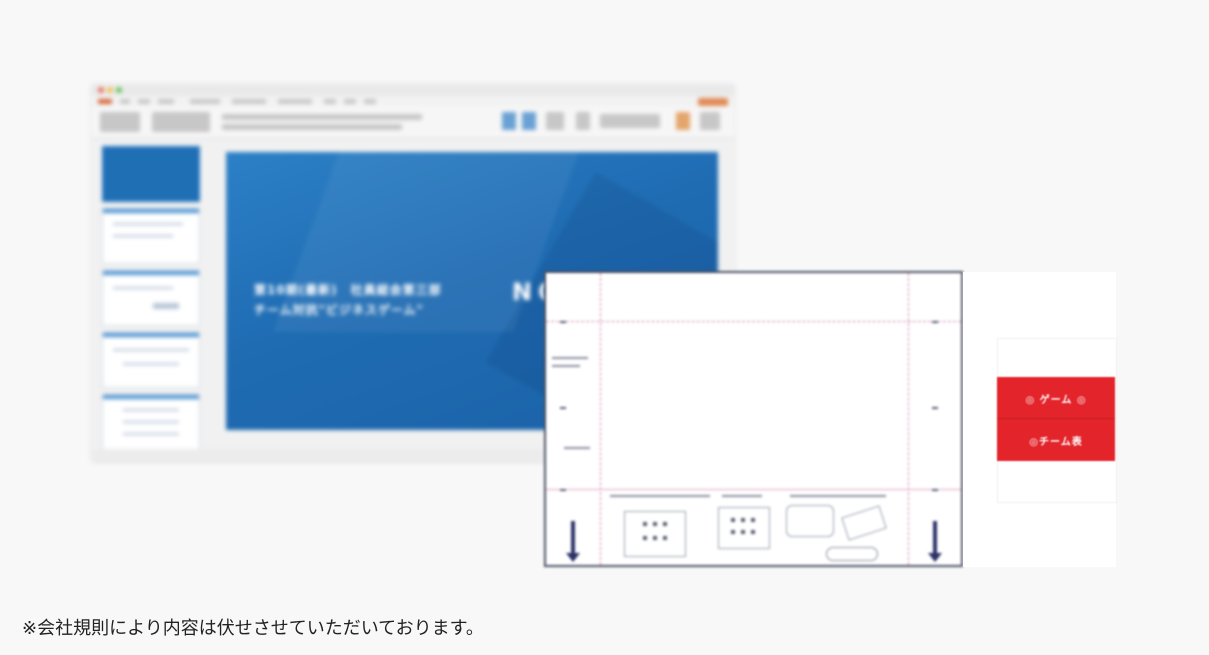 The image size is (1209, 655). Describe the element at coordinates (1056, 400) in the screenshot. I see `red-label: ◎ ゲーム ◎` at that location.